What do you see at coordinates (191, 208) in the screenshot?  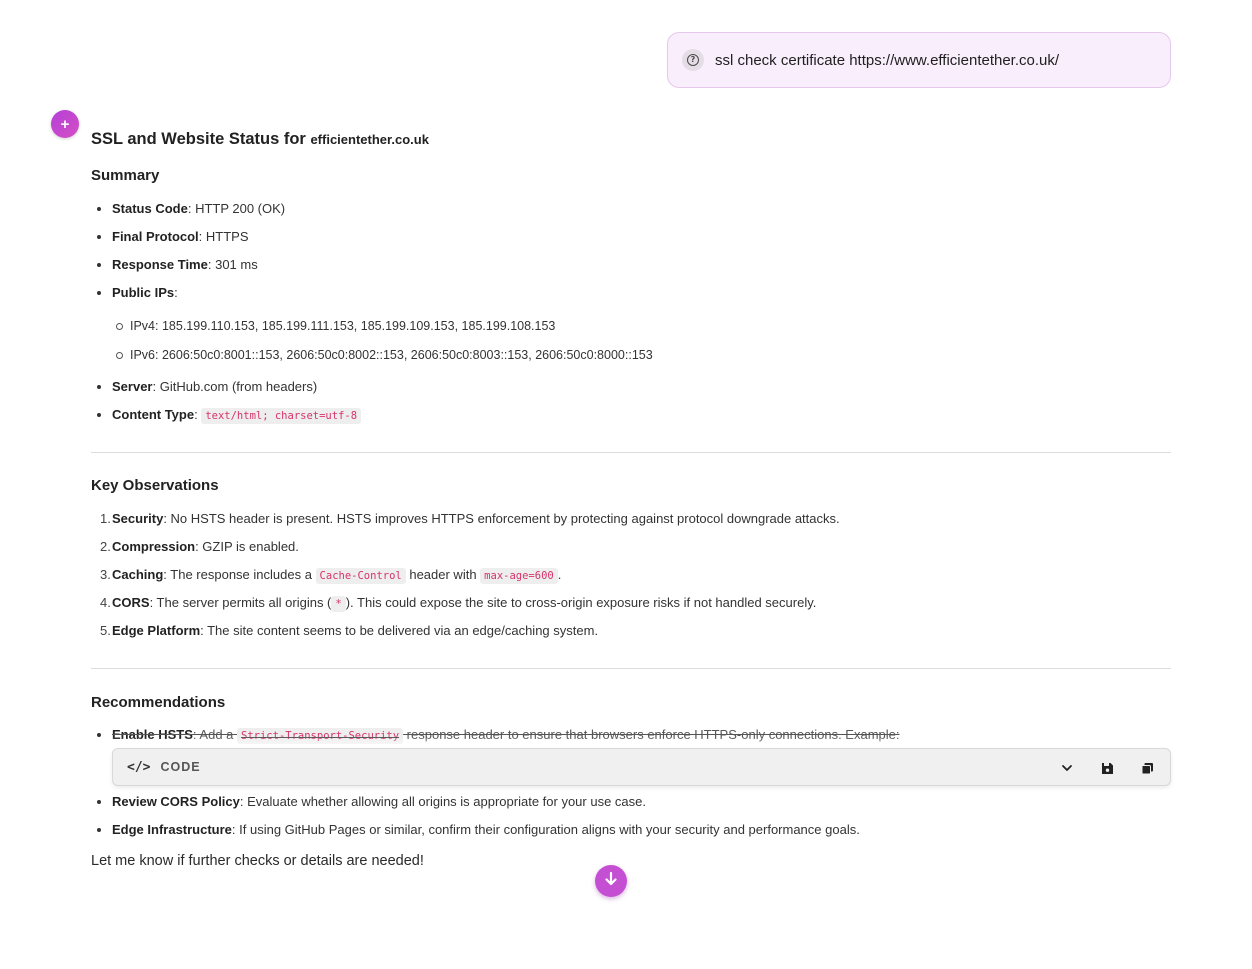 I see `summary-status-item: Status Code: HTTP 200 (OK)` at bounding box center [191, 208].